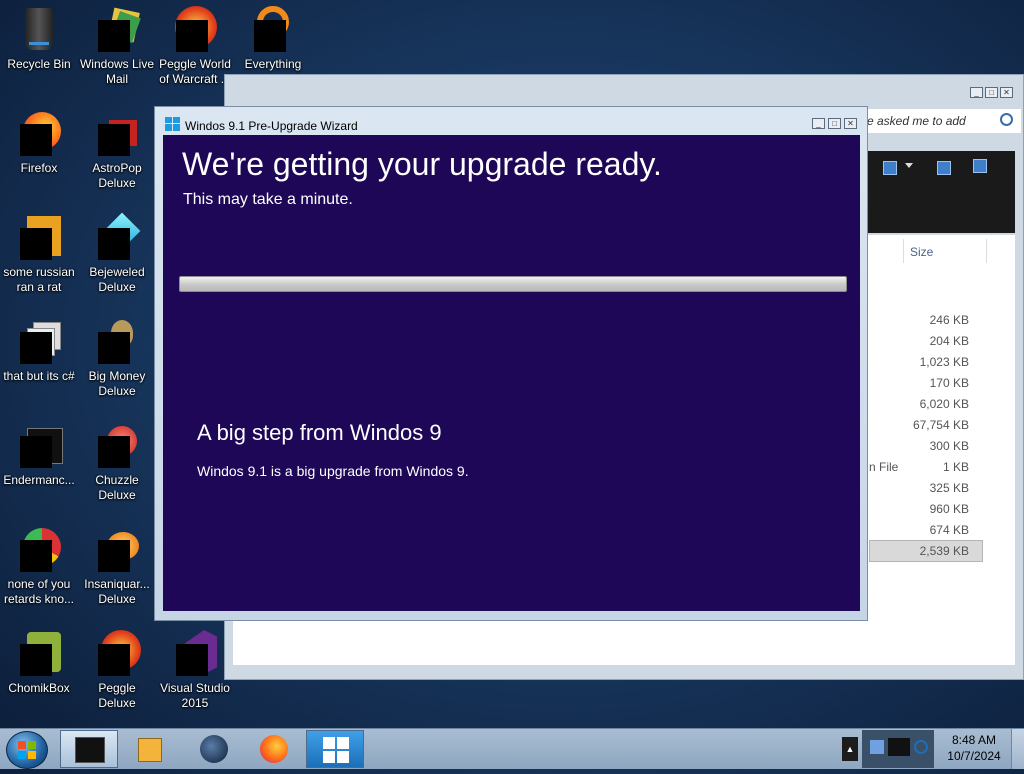 This screenshot has height=774, width=1024. I want to click on network-icon, so click(921, 747).